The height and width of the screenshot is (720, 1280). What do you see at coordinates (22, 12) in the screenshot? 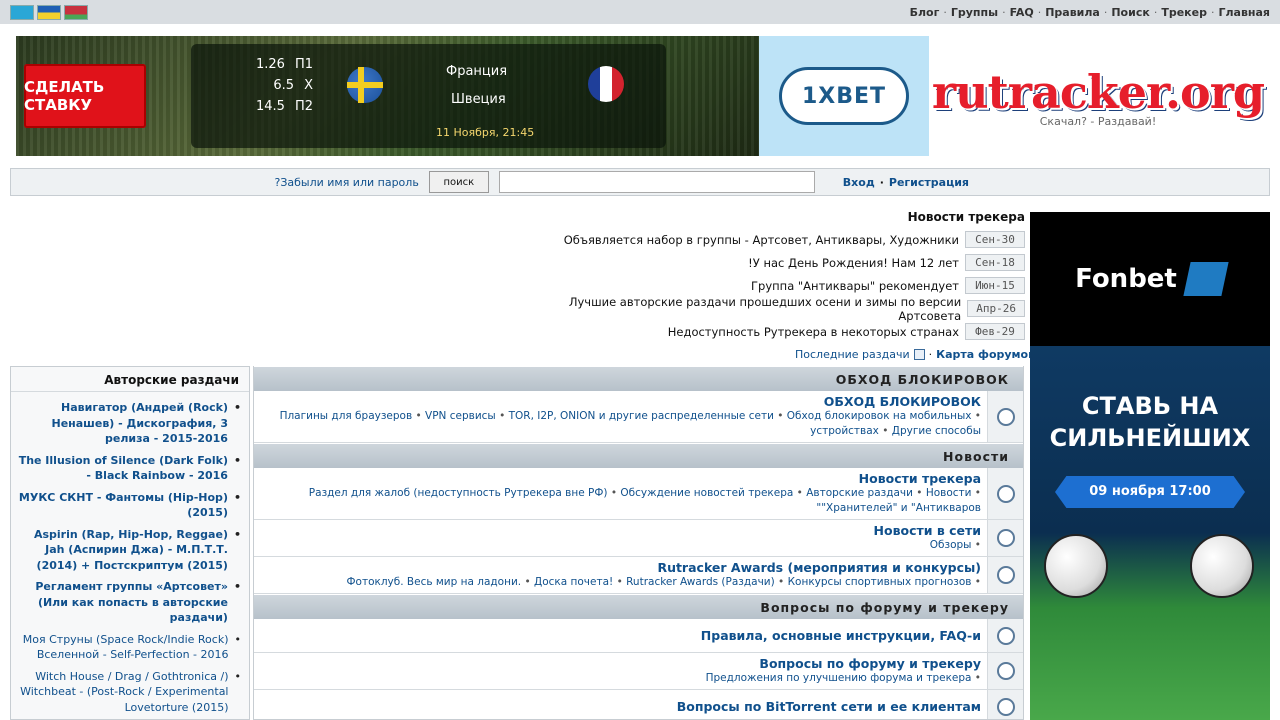
I see `flag-kazakhstan-icon` at bounding box center [22, 12].